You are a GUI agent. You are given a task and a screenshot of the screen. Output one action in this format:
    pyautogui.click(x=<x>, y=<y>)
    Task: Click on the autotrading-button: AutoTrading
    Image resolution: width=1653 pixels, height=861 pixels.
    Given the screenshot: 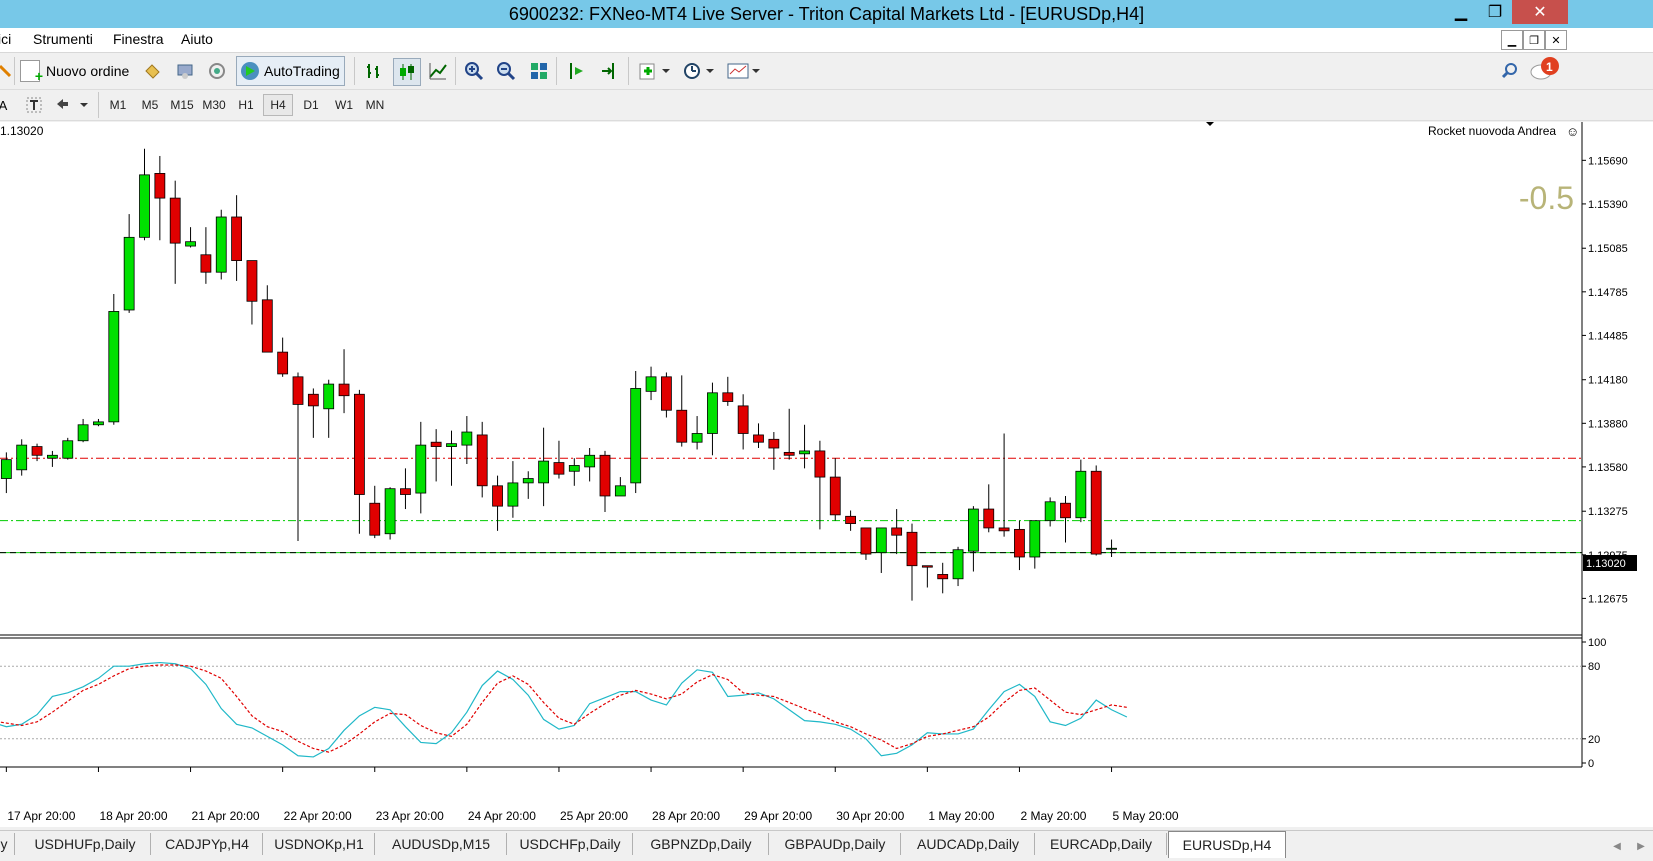 What is the action you would take?
    pyautogui.click(x=290, y=71)
    